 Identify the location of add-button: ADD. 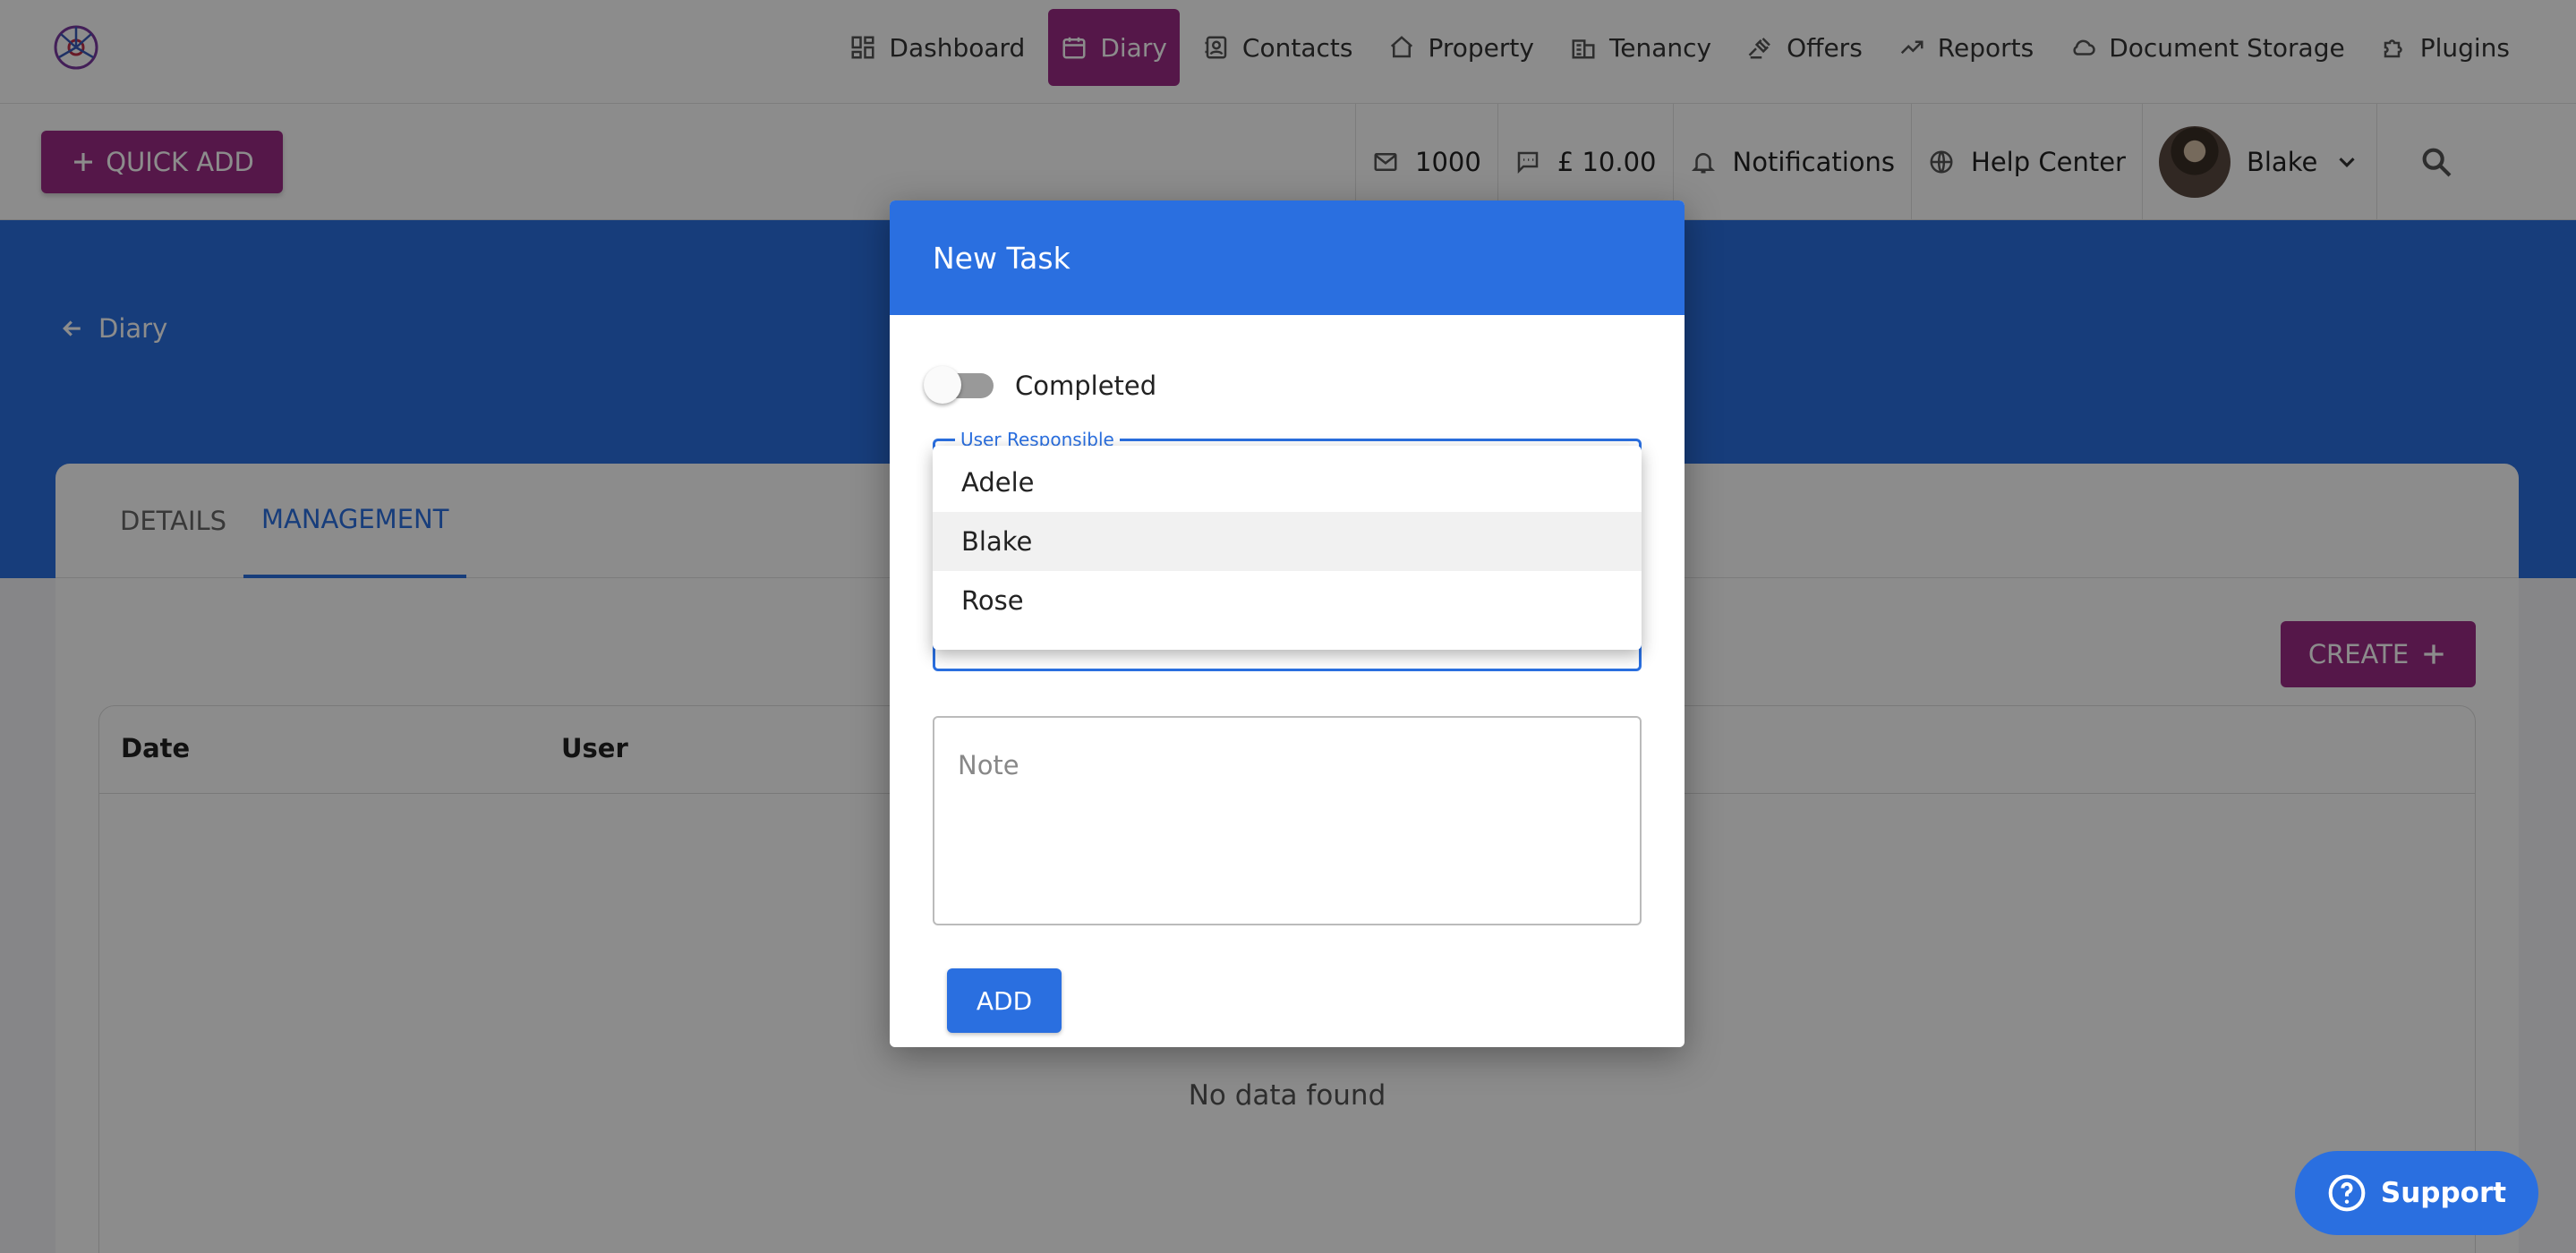
(1004, 1000).